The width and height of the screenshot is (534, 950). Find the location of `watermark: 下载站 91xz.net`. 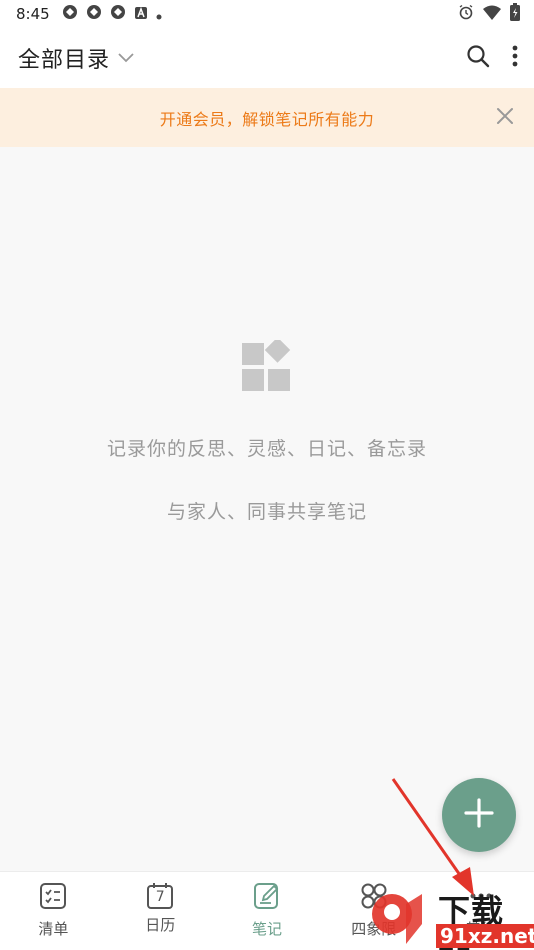

watermark: 下载站 91xz.net is located at coordinates (448, 917).